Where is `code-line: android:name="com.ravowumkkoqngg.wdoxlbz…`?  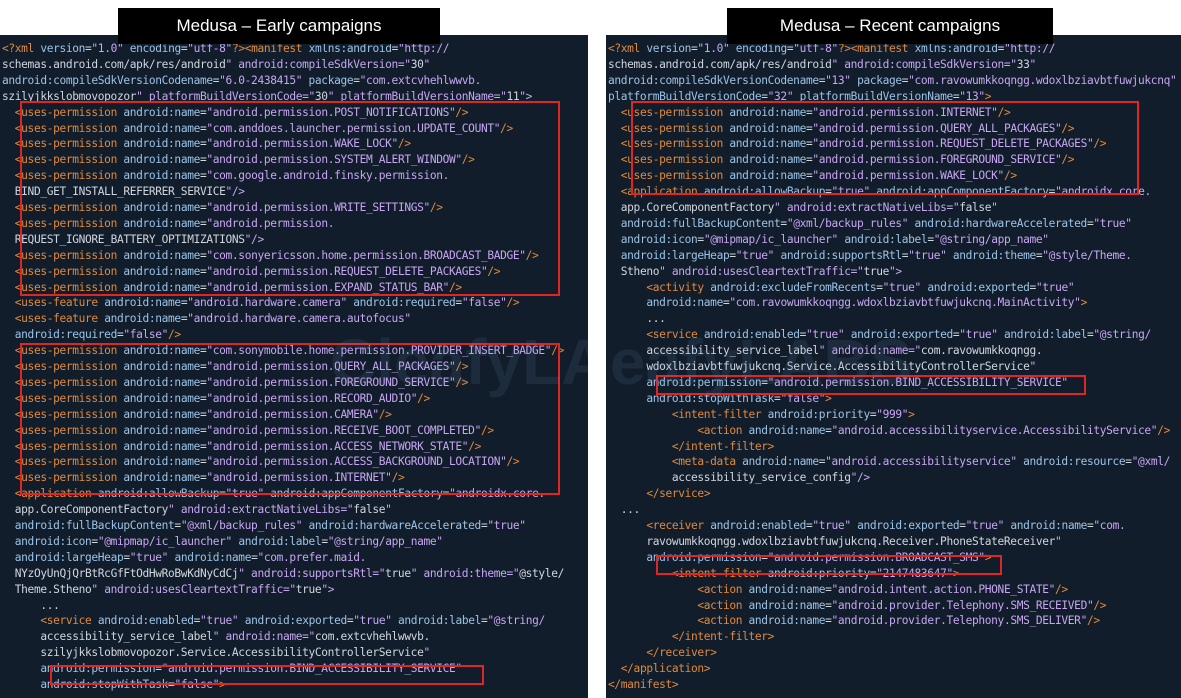 code-line: android:name="com.ravowumkkoqngg.wdoxlbz… is located at coordinates (866, 303).